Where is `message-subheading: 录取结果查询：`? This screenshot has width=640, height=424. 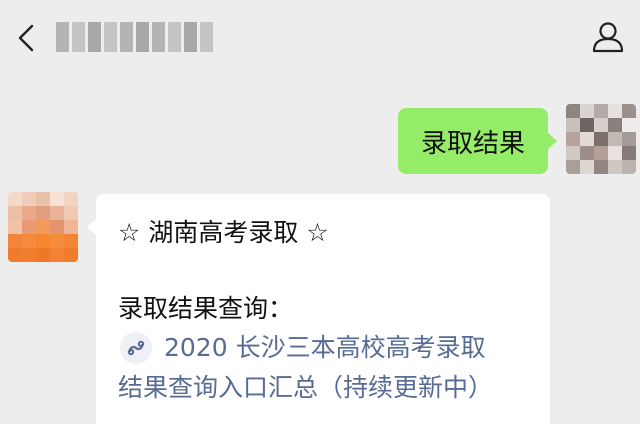 message-subheading: 录取结果查询： is located at coordinates (206, 308).